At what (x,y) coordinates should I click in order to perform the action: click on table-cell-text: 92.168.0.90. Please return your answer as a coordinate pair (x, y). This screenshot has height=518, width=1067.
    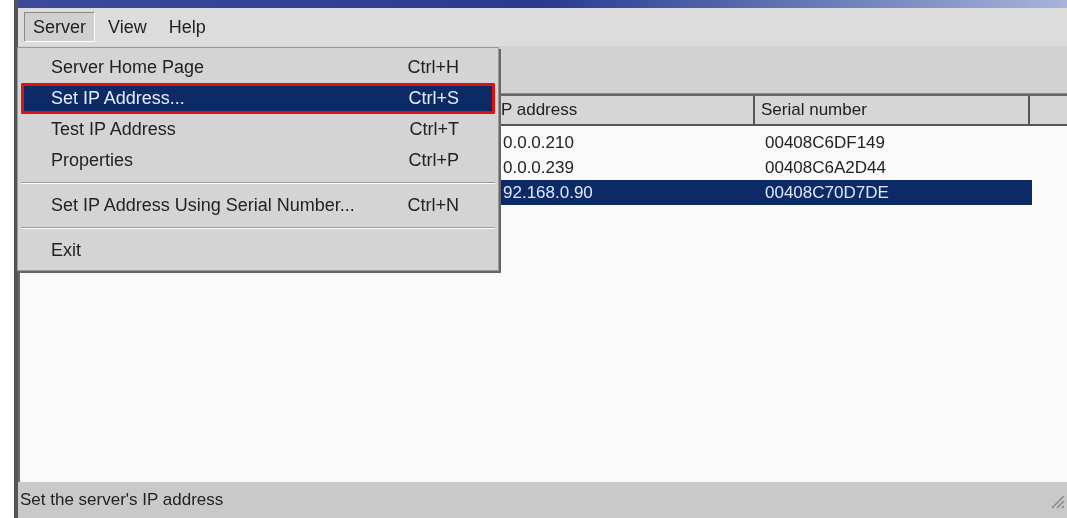
    Looking at the image, I should click on (548, 192).